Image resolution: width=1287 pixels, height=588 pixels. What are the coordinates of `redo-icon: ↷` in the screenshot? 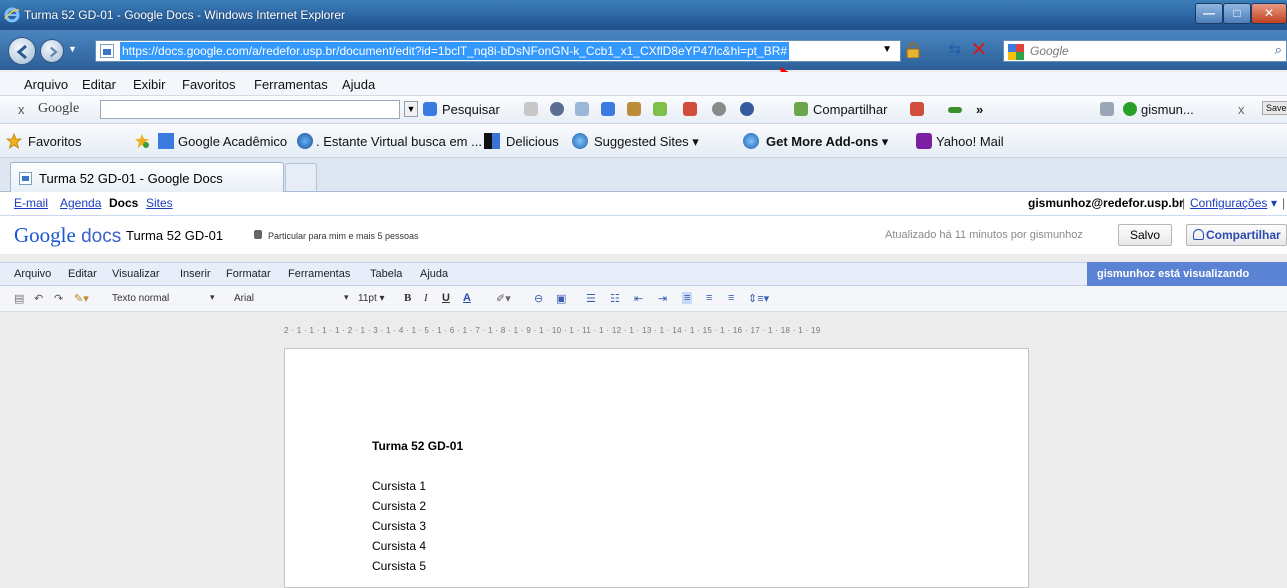 It's located at (58, 298).